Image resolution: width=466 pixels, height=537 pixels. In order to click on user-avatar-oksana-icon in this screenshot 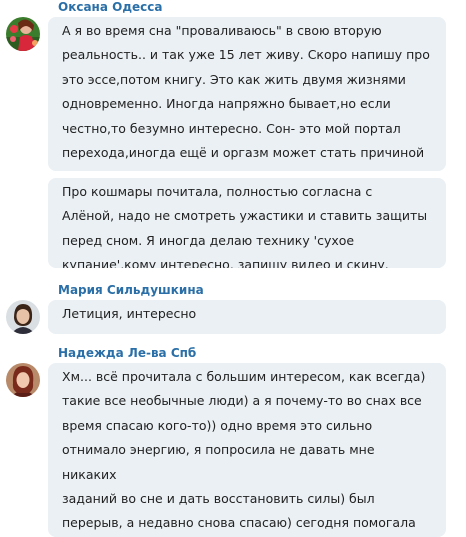, I will do `click(23, 34)`.